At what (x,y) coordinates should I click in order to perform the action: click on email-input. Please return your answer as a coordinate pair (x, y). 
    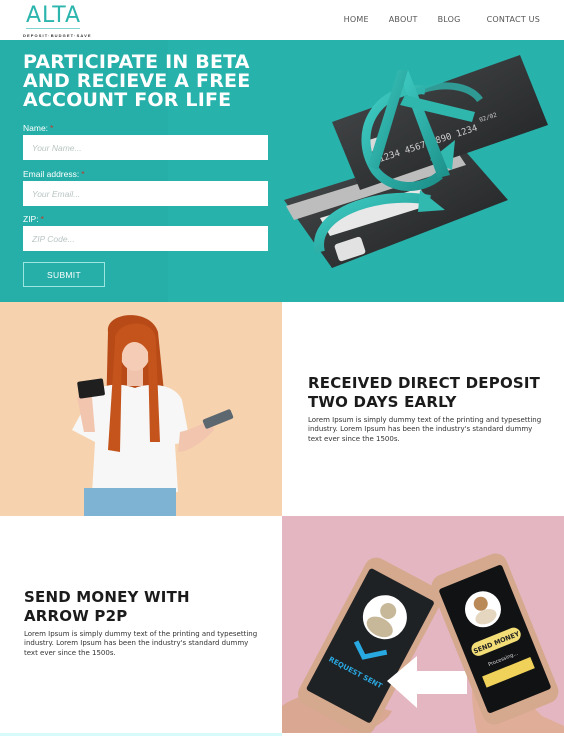
    Looking at the image, I should click on (145, 193).